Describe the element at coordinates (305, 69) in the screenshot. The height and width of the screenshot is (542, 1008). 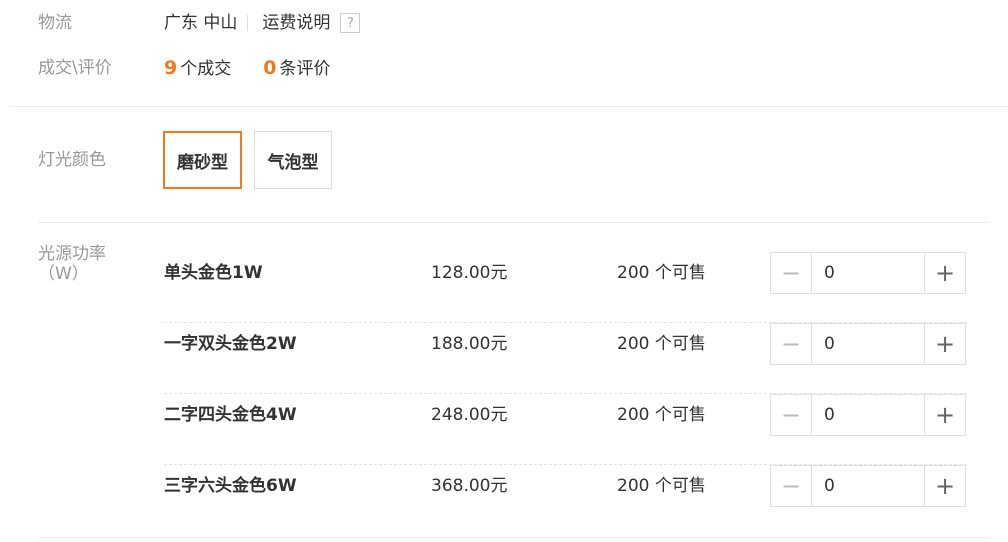
I see `review-unit: 条评价` at that location.